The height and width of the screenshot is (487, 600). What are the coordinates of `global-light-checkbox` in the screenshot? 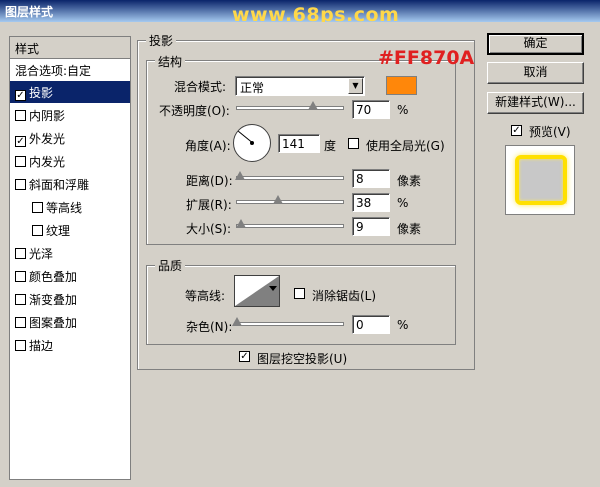 It's located at (353, 143).